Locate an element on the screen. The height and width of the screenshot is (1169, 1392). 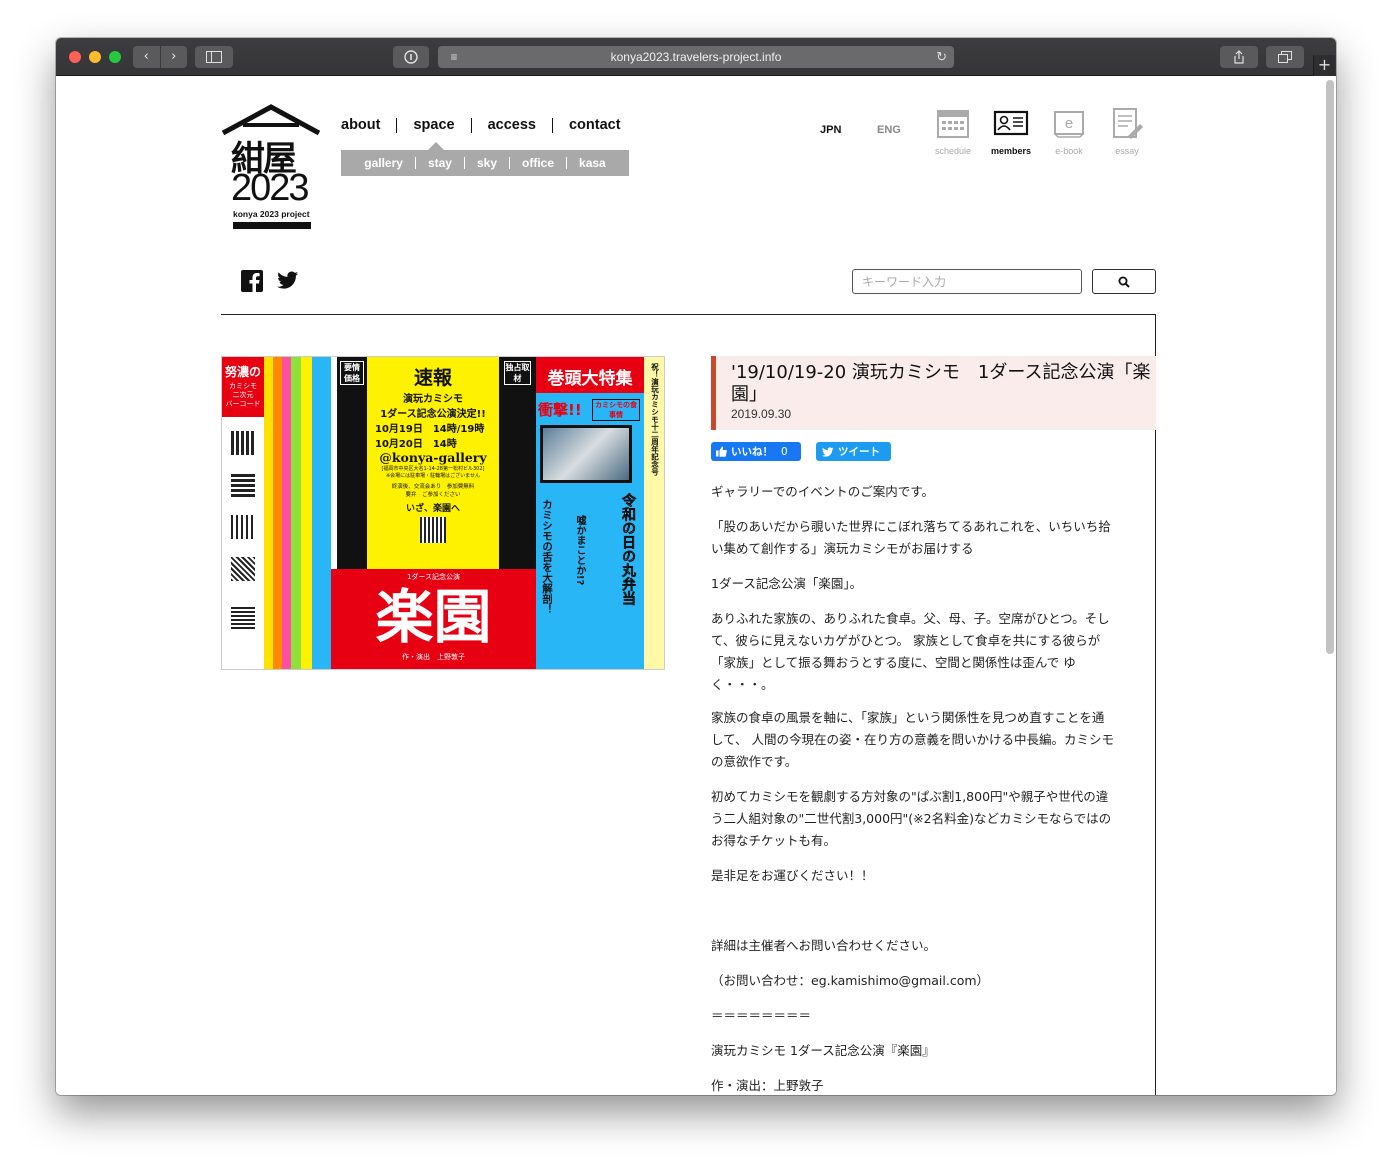
share-button is located at coordinates (1239, 57).